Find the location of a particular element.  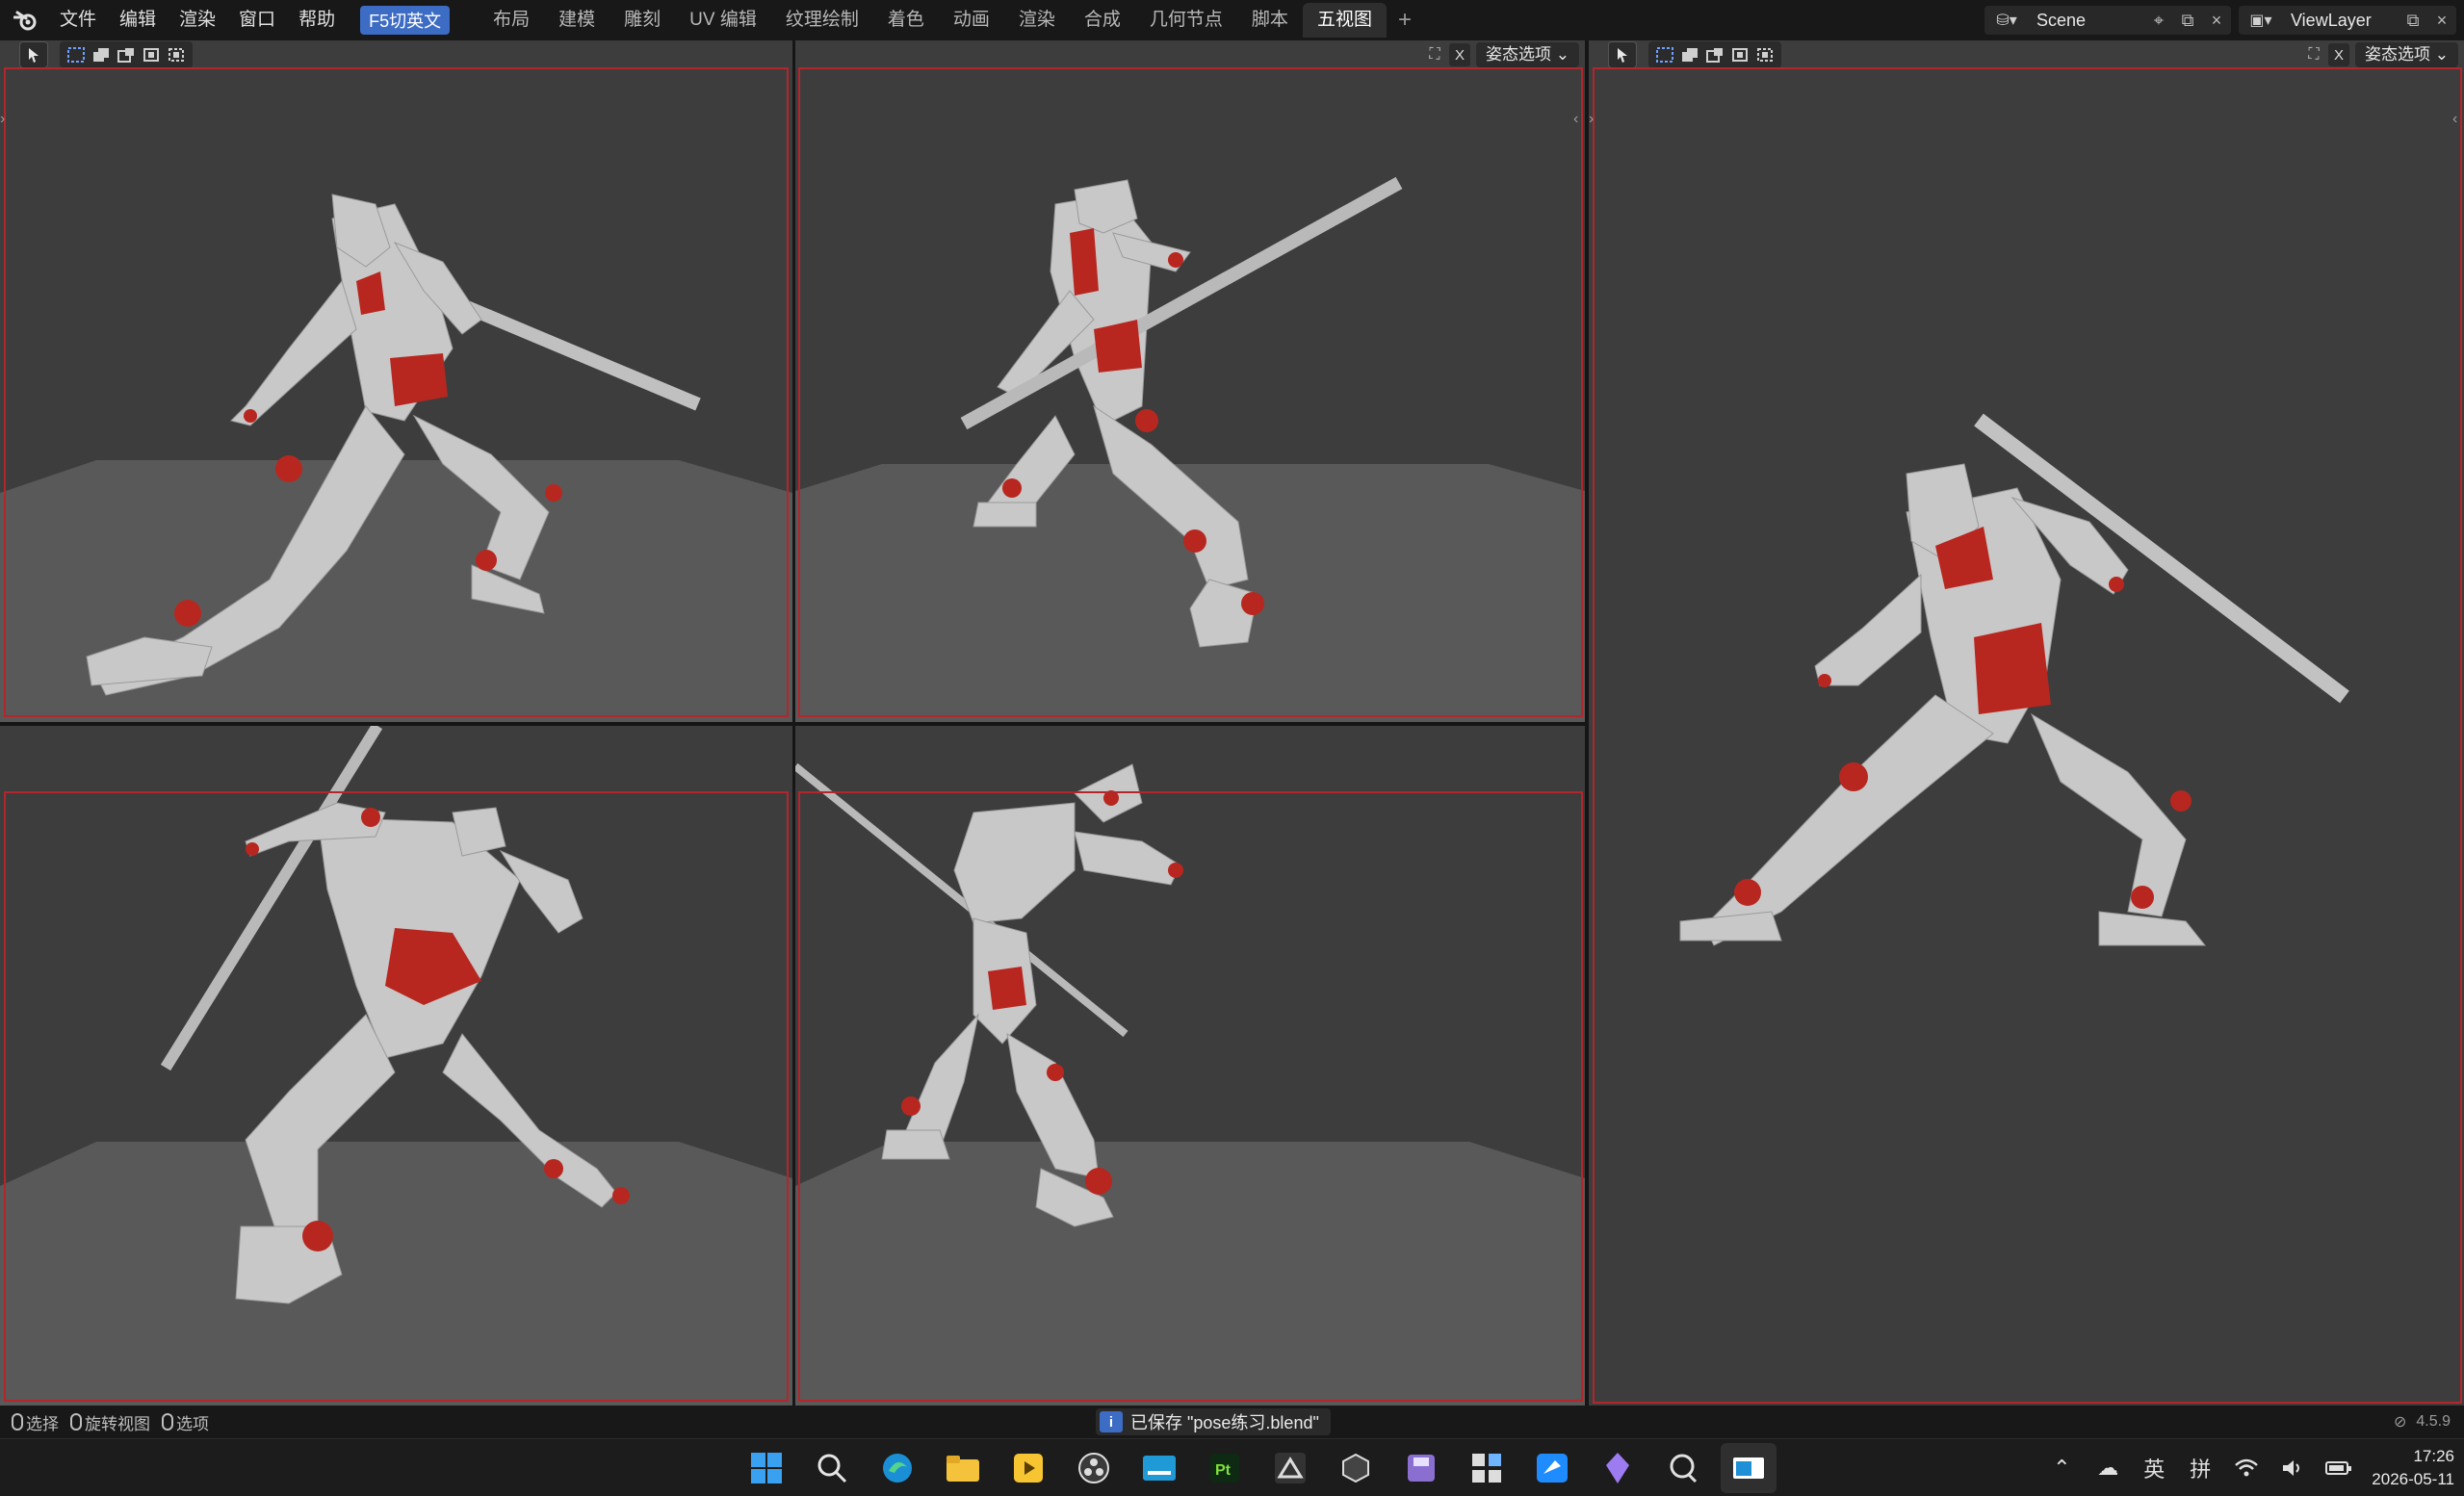

viewport-top-left: › is located at coordinates (396, 381).